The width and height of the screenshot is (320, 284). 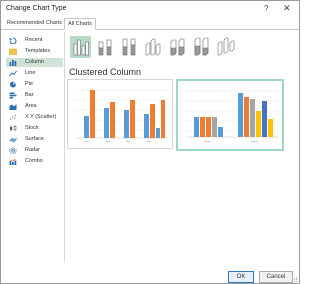 I want to click on radar-chart-icon, so click(x=13, y=150).